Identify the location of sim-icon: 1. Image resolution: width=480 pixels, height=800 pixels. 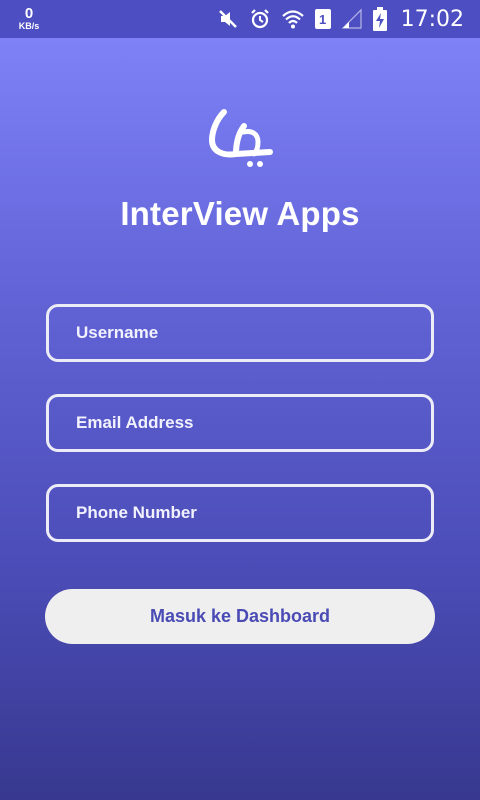
(322, 19).